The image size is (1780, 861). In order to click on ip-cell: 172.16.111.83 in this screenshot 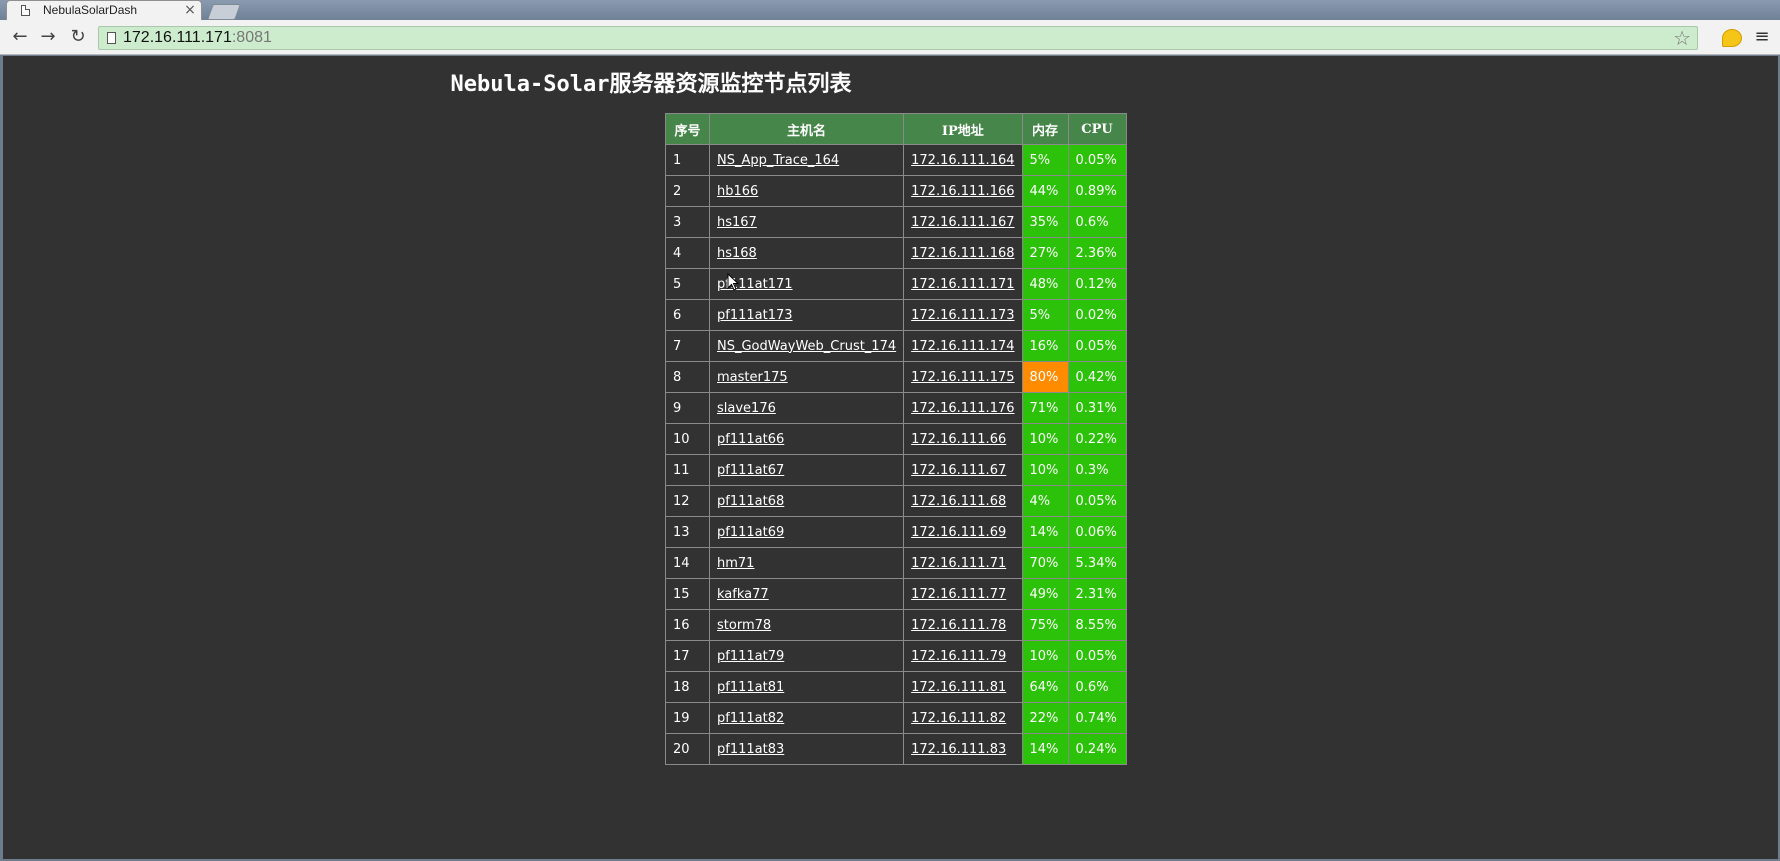, I will do `click(963, 749)`.